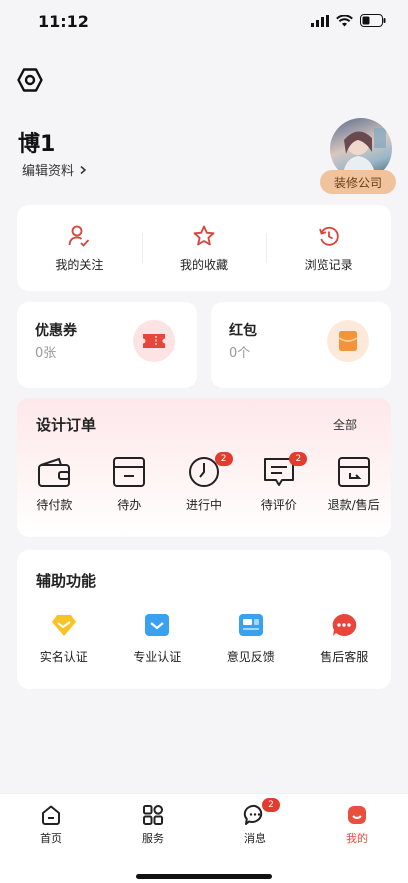 The height and width of the screenshot is (883, 408). What do you see at coordinates (204, 235) in the screenshot?
I see `star-icon` at bounding box center [204, 235].